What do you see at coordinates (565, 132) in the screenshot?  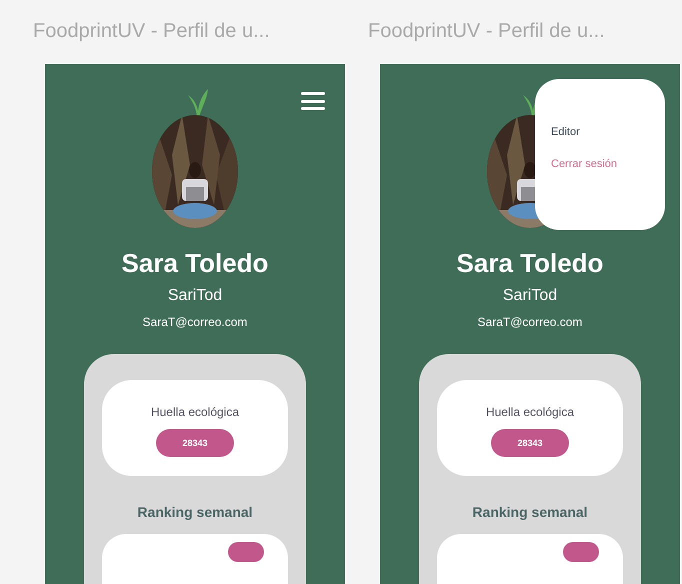 I see `menu-item: Editor` at bounding box center [565, 132].